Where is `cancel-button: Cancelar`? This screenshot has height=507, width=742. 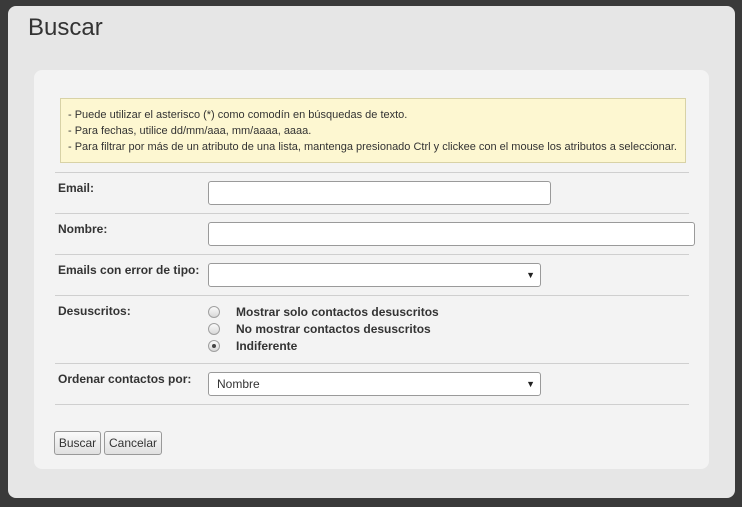 cancel-button: Cancelar is located at coordinates (133, 443).